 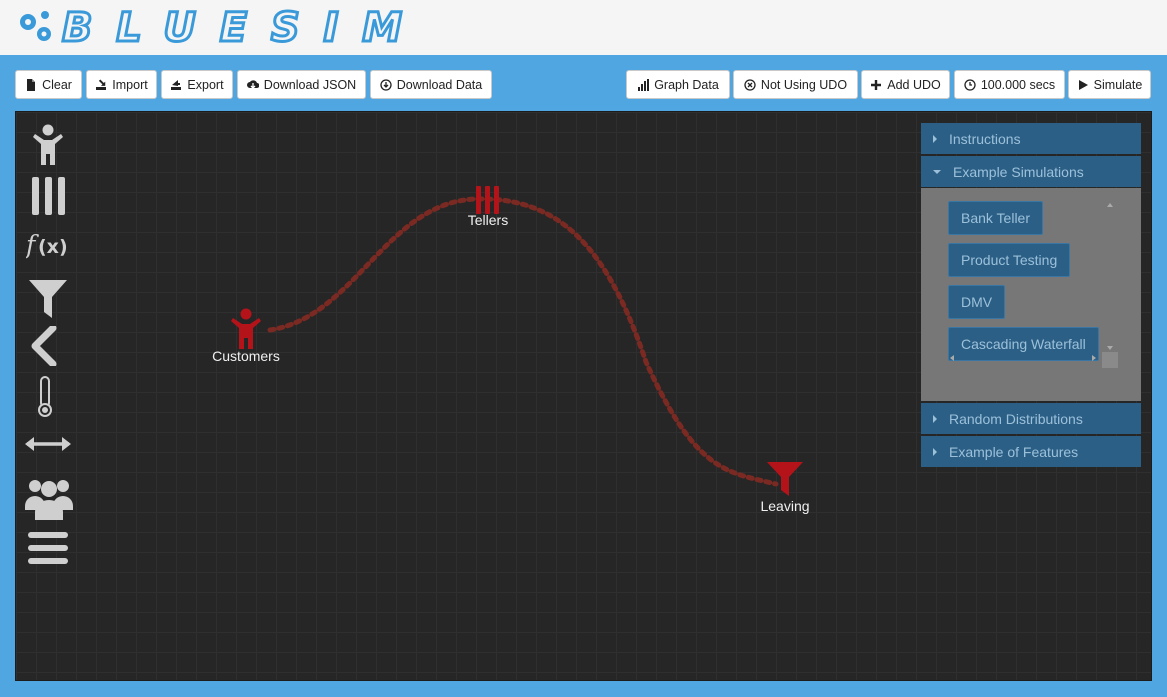 What do you see at coordinates (246, 356) in the screenshot?
I see `customers-node-label: Customers` at bounding box center [246, 356].